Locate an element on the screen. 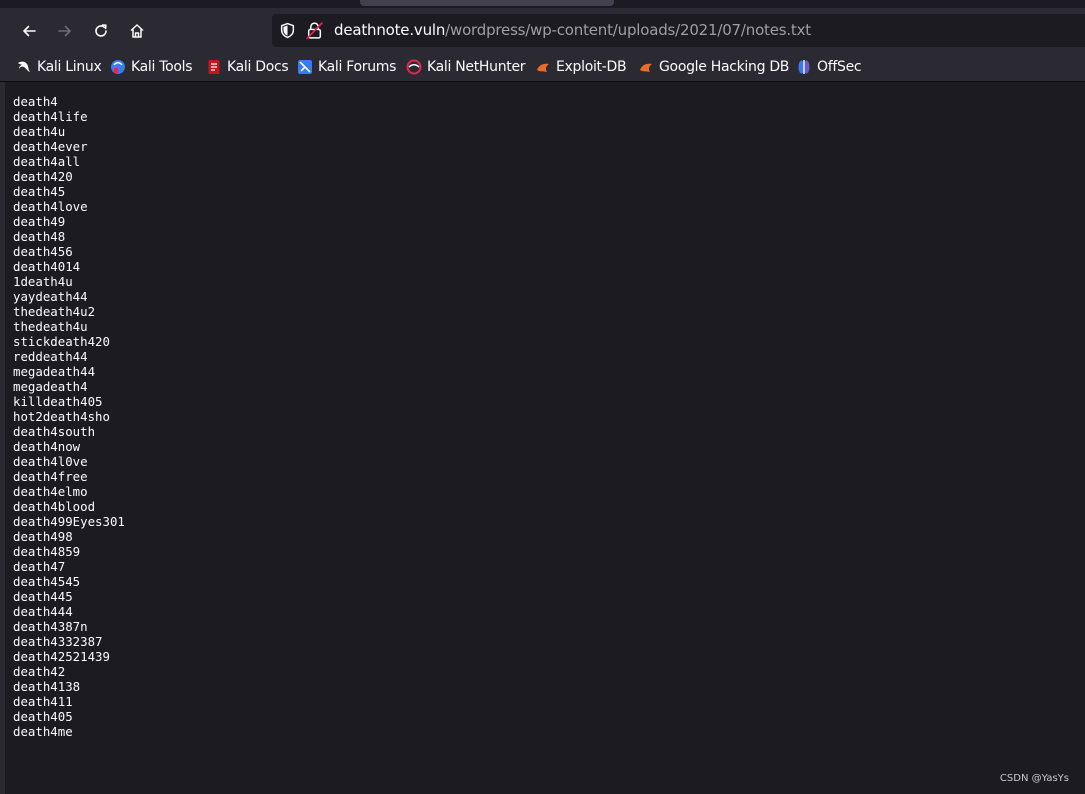 This screenshot has width=1085, height=794. notes-line: death4now is located at coordinates (47, 446).